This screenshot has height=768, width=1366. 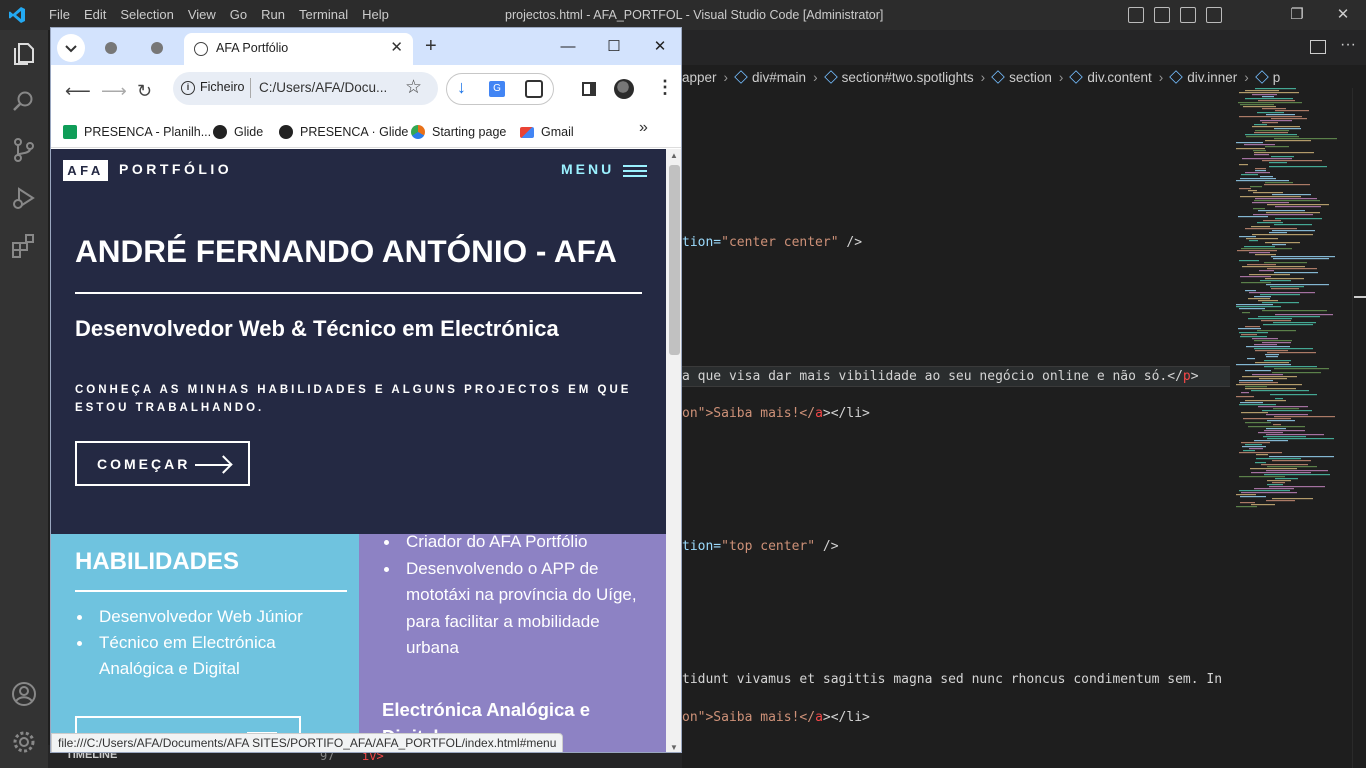 What do you see at coordinates (273, 15) in the screenshot?
I see `menu-run: Run` at bounding box center [273, 15].